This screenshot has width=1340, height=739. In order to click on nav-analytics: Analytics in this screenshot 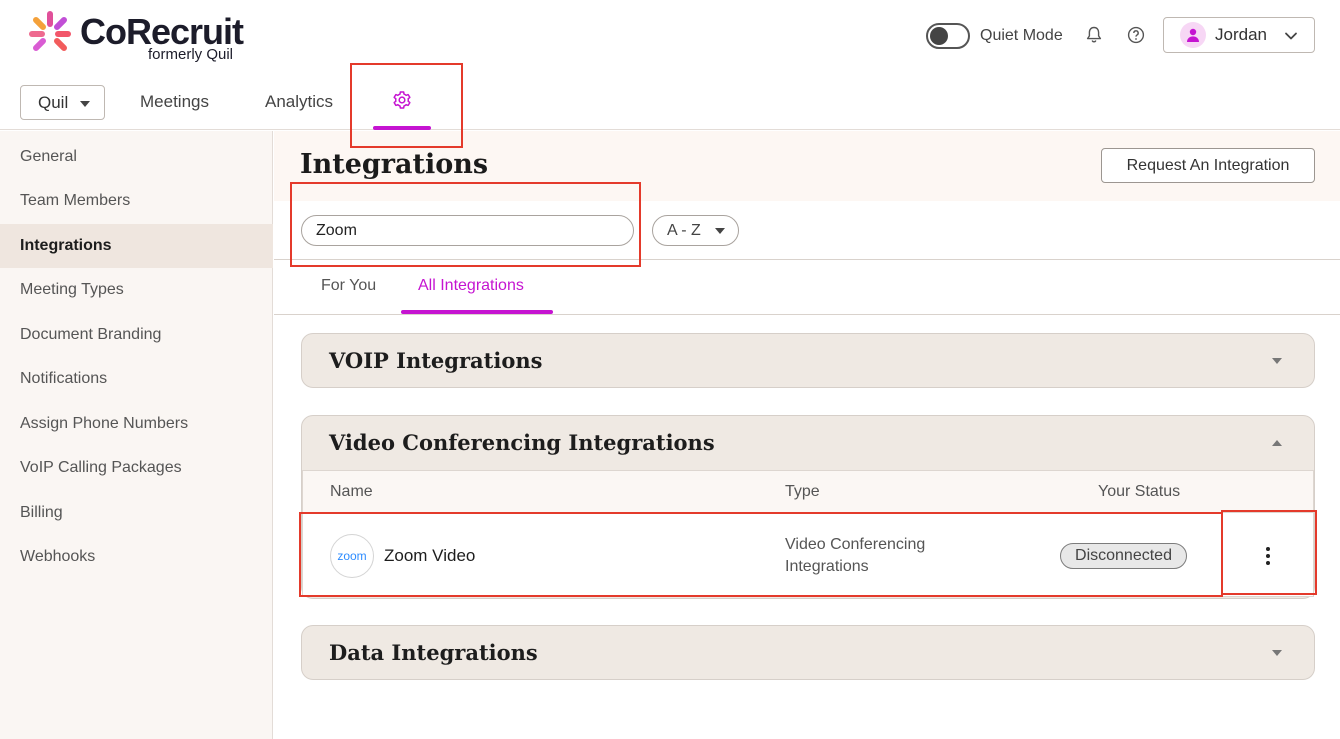, I will do `click(299, 102)`.